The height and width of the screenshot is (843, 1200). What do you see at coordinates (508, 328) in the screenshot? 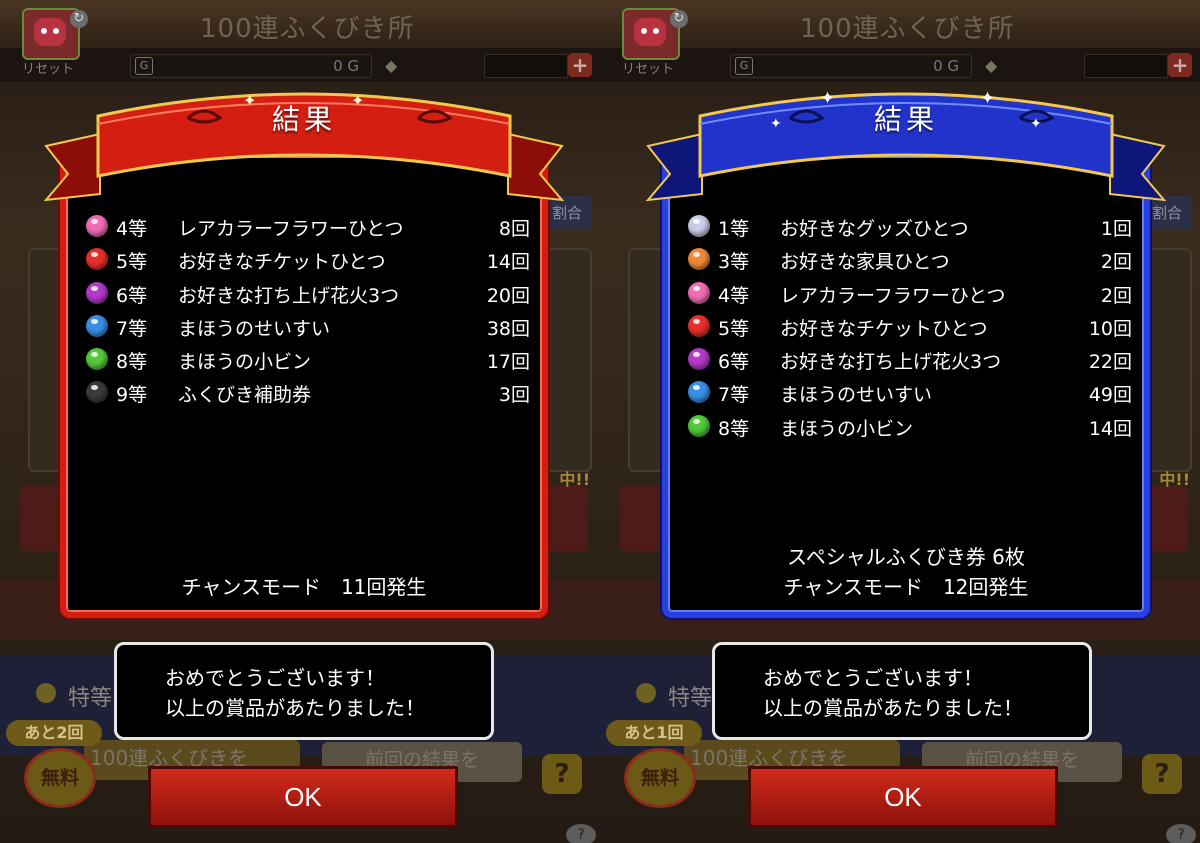
I see `prize-count: 38回` at bounding box center [508, 328].